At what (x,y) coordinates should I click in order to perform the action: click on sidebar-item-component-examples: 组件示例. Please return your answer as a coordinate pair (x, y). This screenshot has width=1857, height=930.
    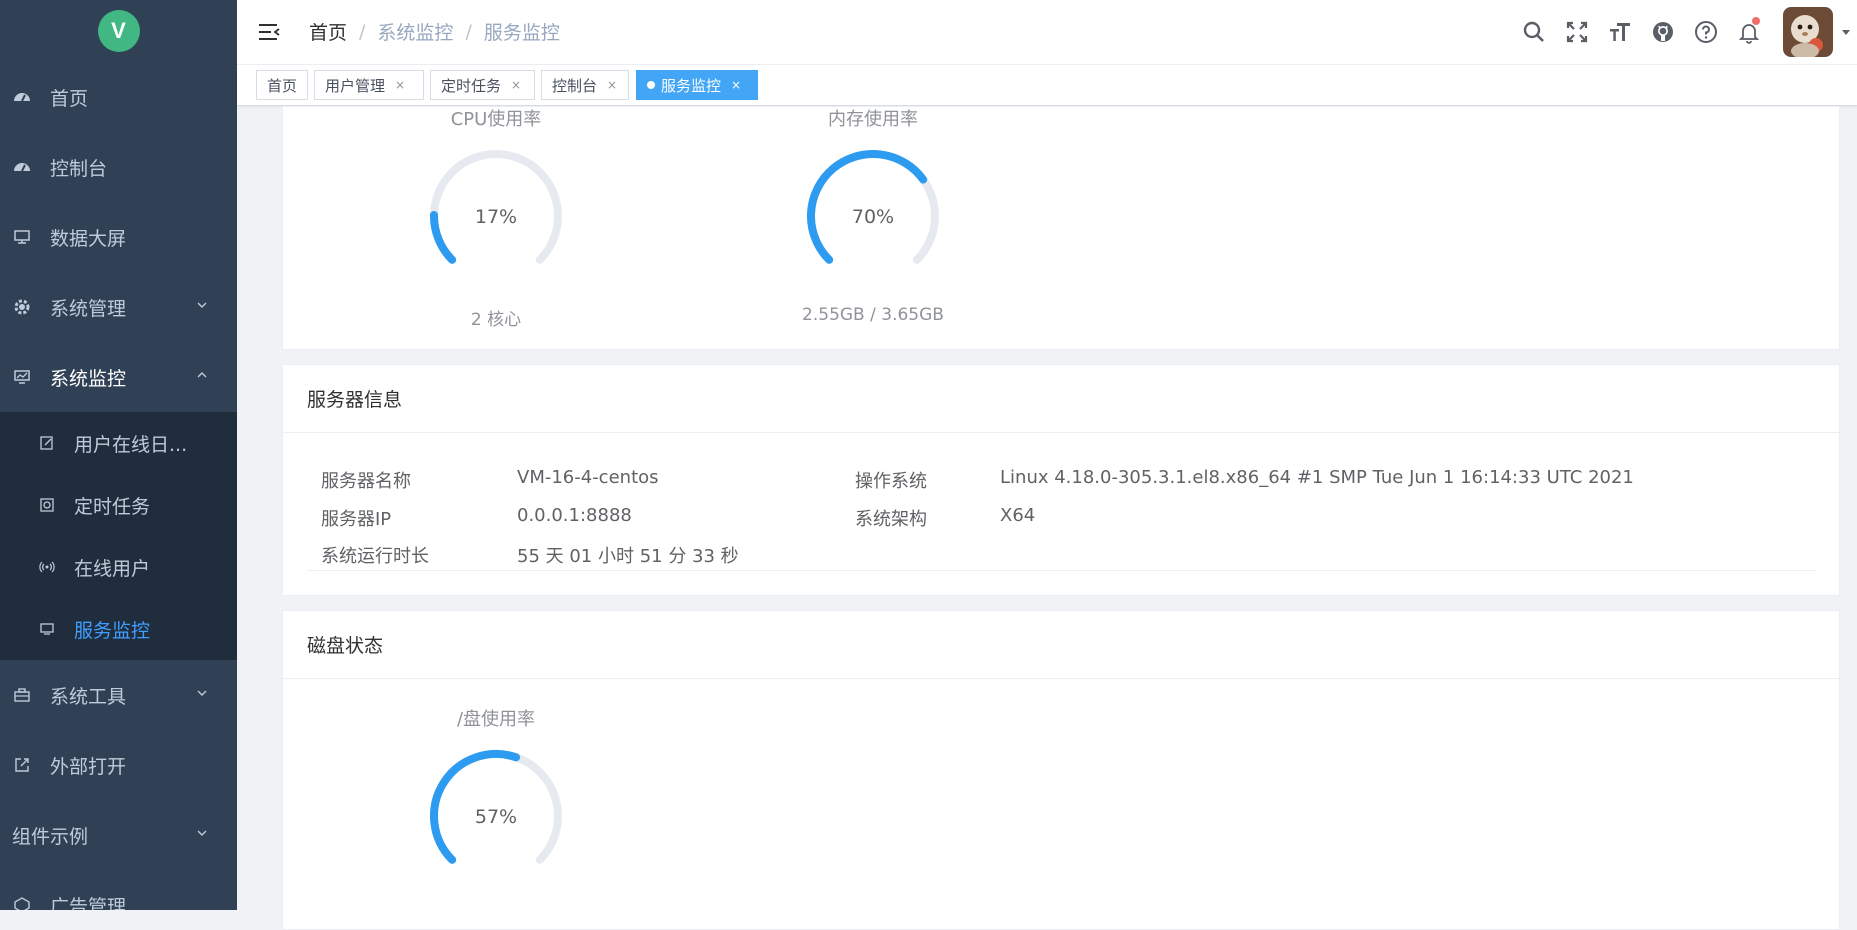
    Looking at the image, I should click on (118, 835).